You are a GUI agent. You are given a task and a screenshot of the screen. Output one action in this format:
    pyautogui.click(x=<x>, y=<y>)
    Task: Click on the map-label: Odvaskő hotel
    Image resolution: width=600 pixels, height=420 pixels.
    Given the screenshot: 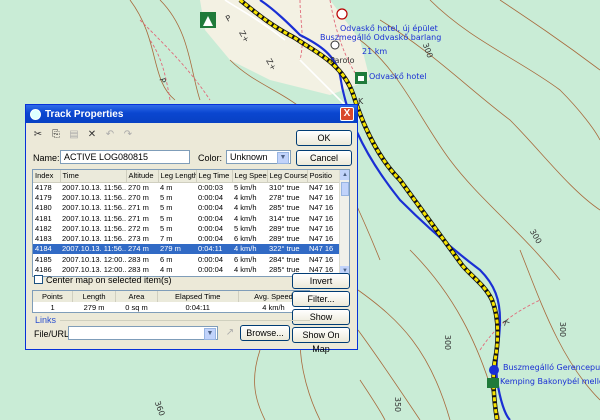 What is the action you would take?
    pyautogui.click(x=398, y=76)
    